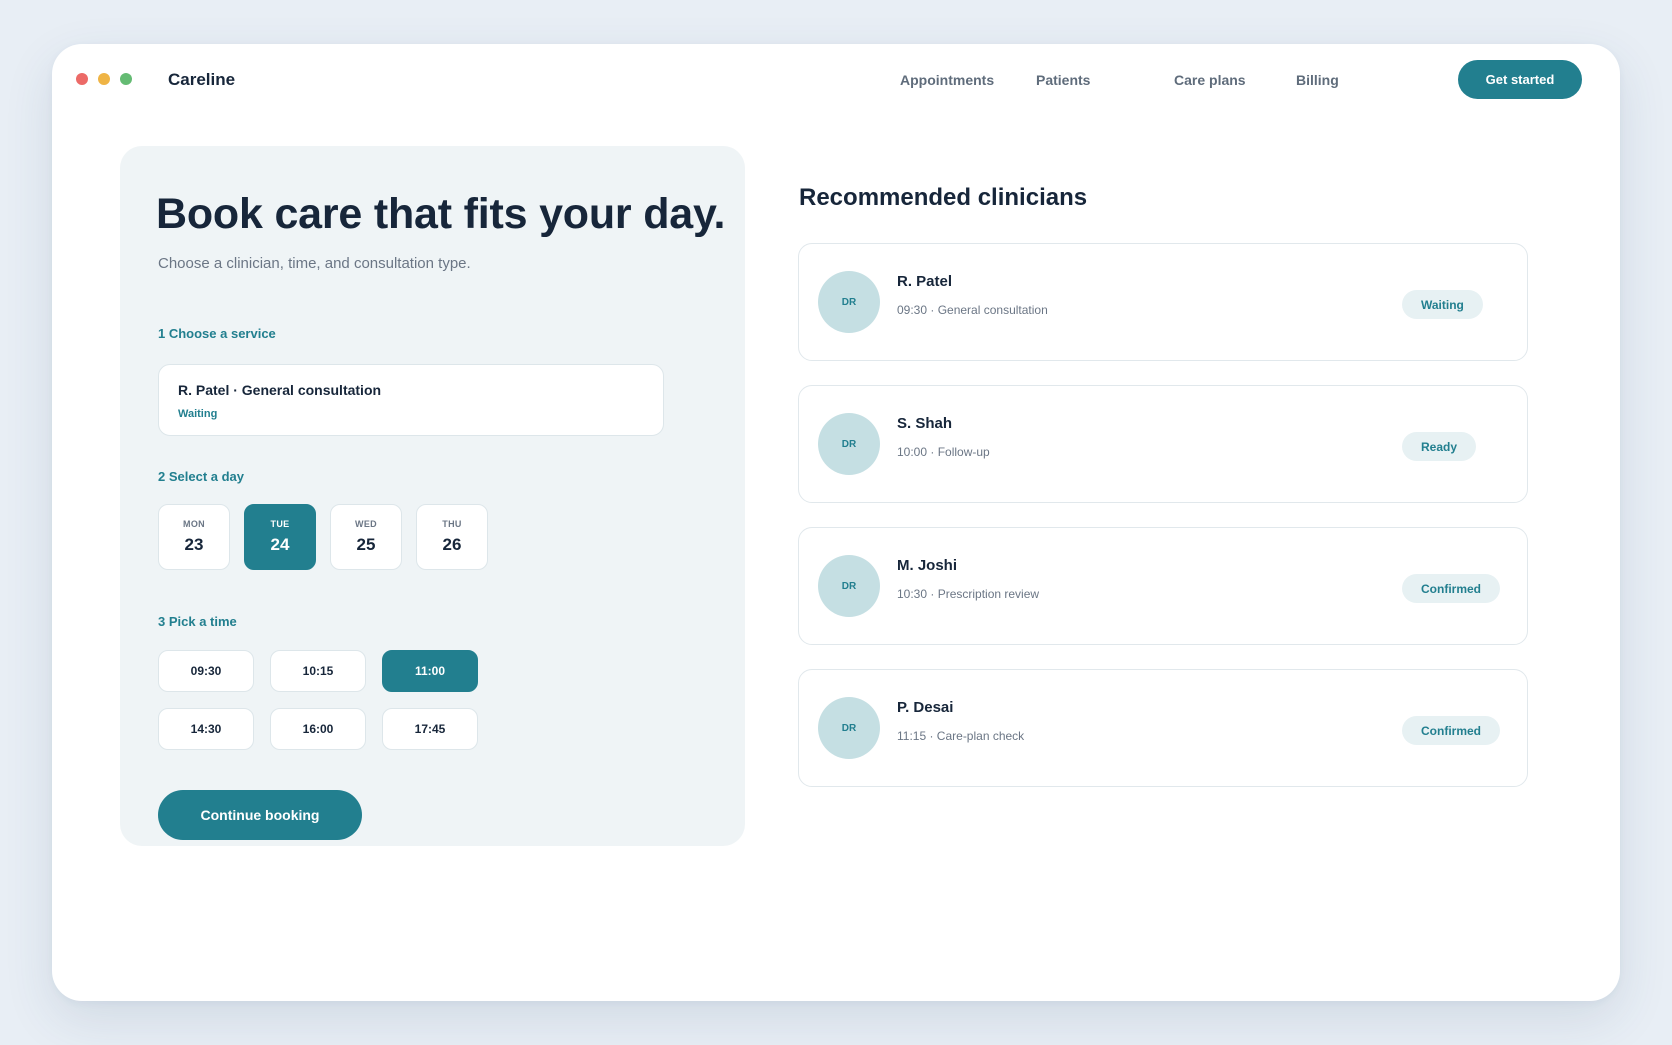 The width and height of the screenshot is (1672, 1045). Describe the element at coordinates (1520, 79) in the screenshot. I see `get-started-button: Get started` at that location.